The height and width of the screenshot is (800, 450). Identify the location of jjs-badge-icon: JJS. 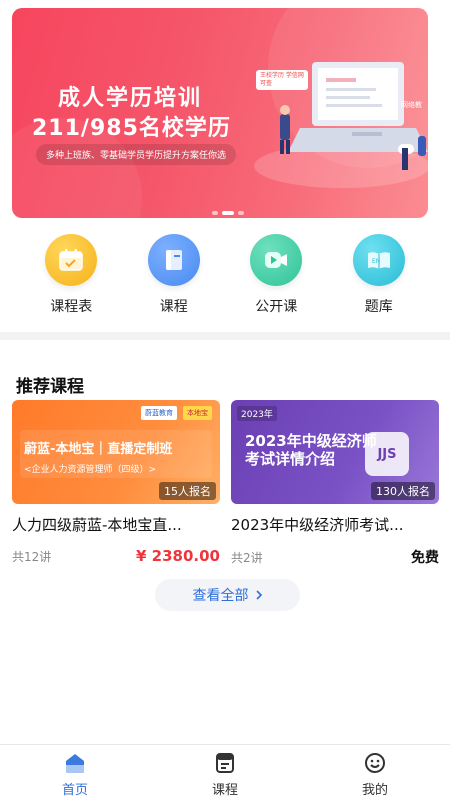
(387, 454).